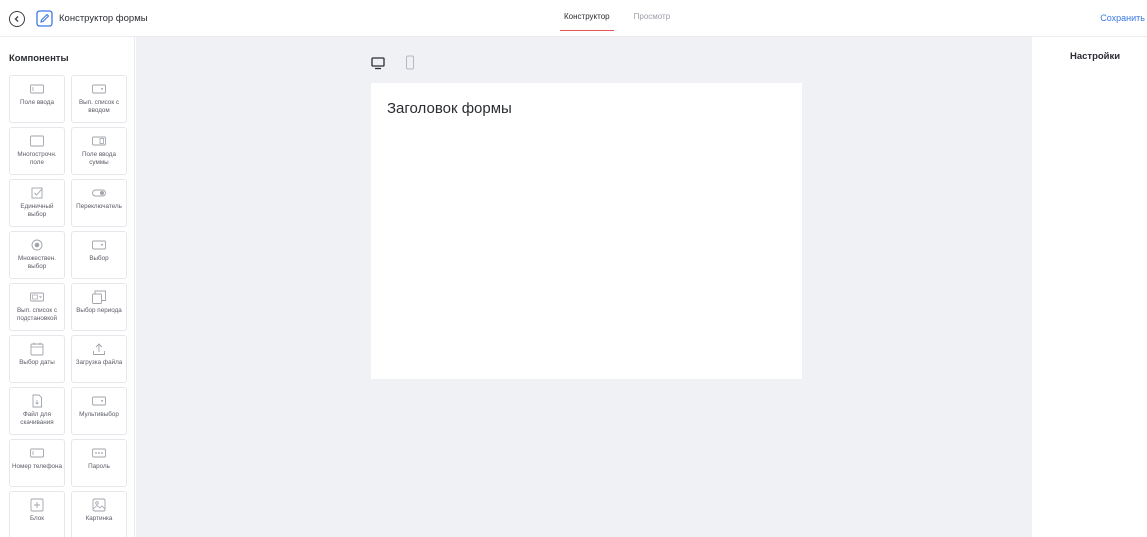 The image size is (1147, 537). What do you see at coordinates (99, 206) in the screenshot?
I see `component-label: Переключатель` at bounding box center [99, 206].